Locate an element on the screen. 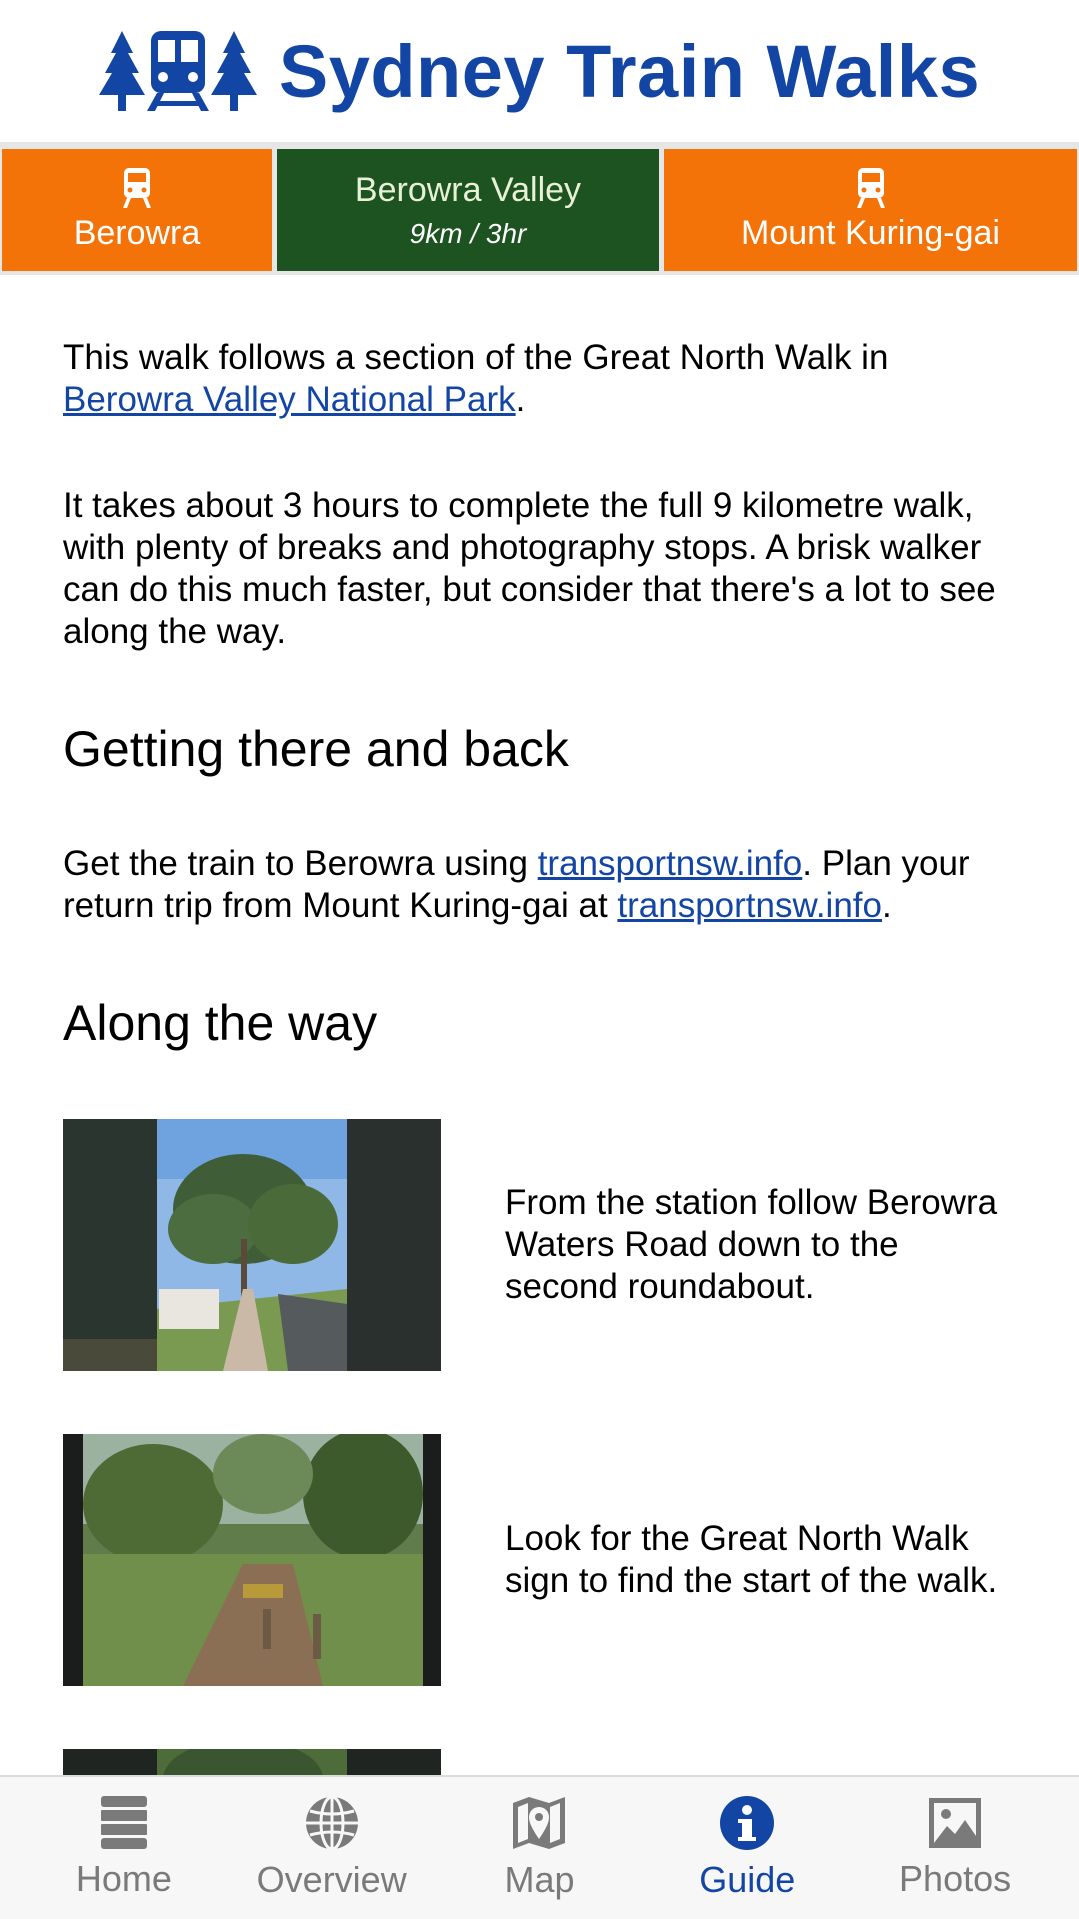  photo-icon is located at coordinates (955, 1823).